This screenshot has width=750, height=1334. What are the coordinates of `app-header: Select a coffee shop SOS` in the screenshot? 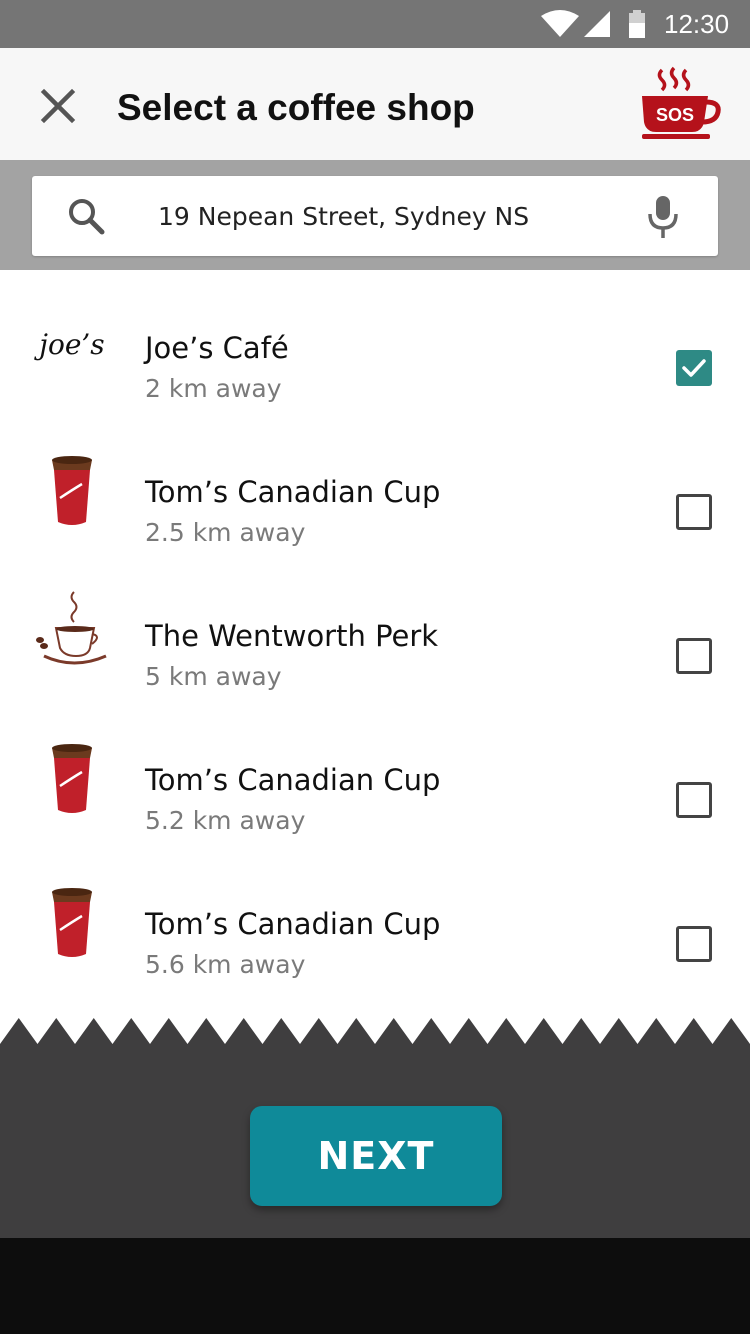 It's located at (375, 104).